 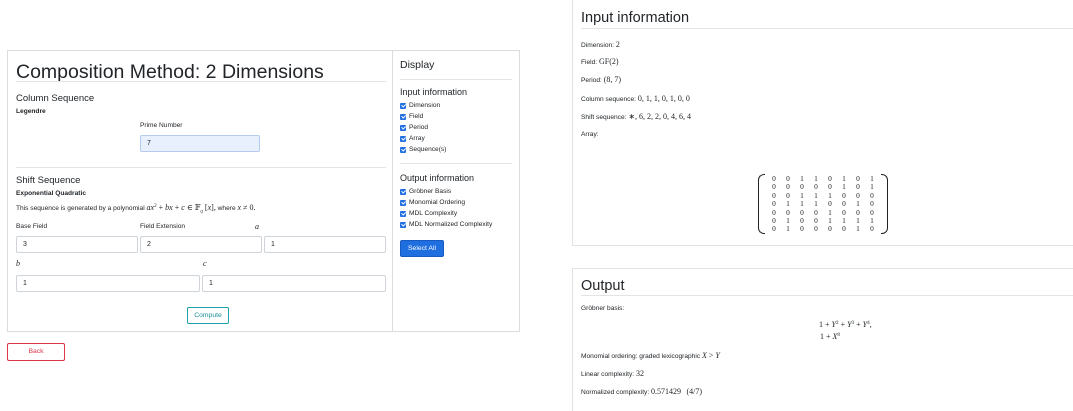 I want to click on section-divider, so click(x=201, y=167).